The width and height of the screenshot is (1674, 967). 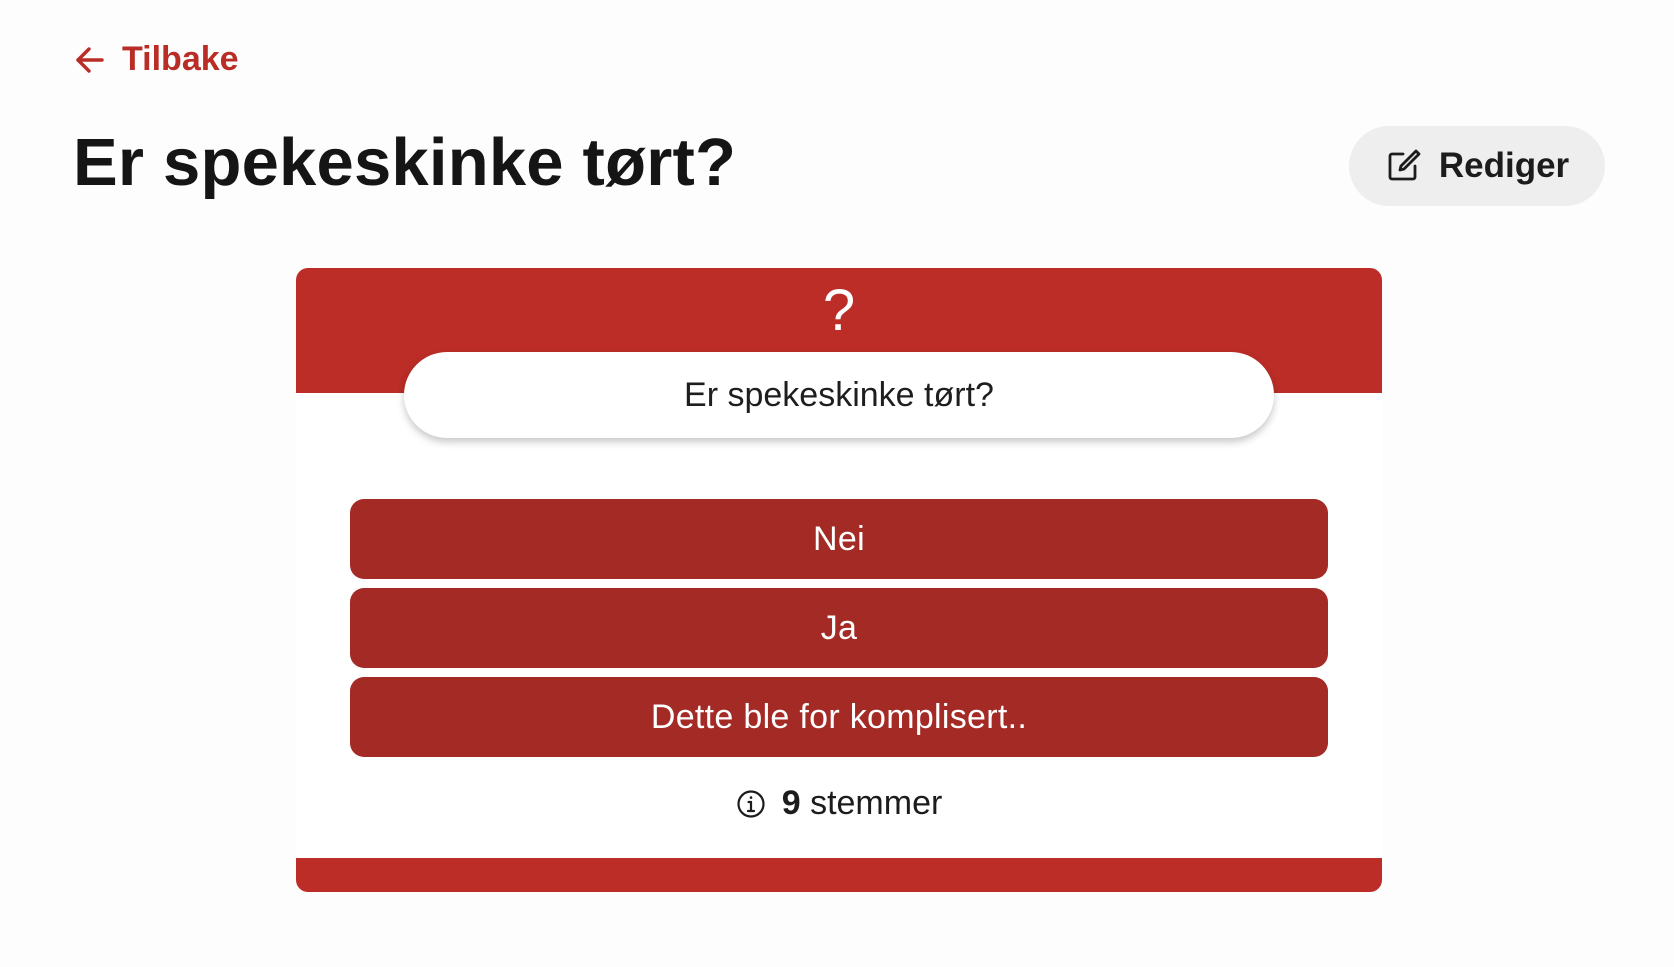 I want to click on edit-icon, so click(x=1403, y=166).